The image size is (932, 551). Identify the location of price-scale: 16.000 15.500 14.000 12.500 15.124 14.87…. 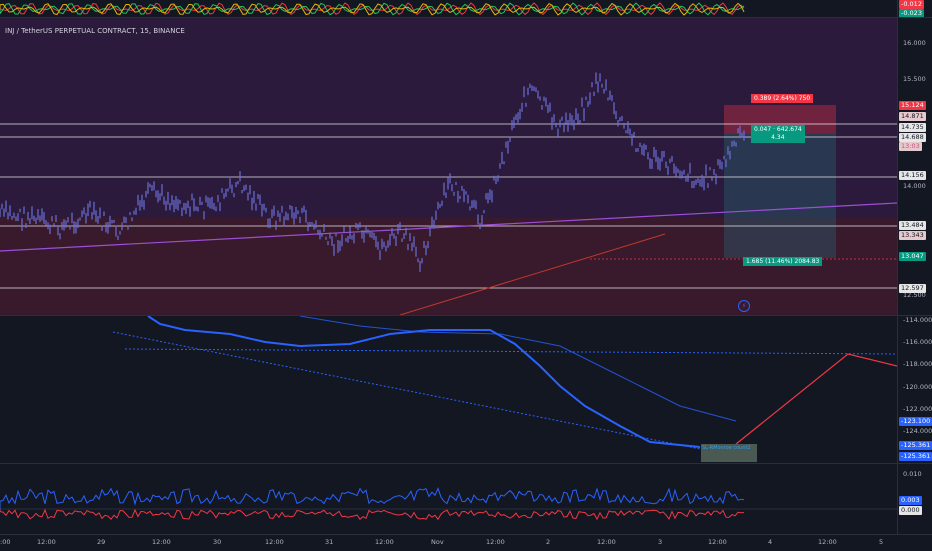
(914, 166).